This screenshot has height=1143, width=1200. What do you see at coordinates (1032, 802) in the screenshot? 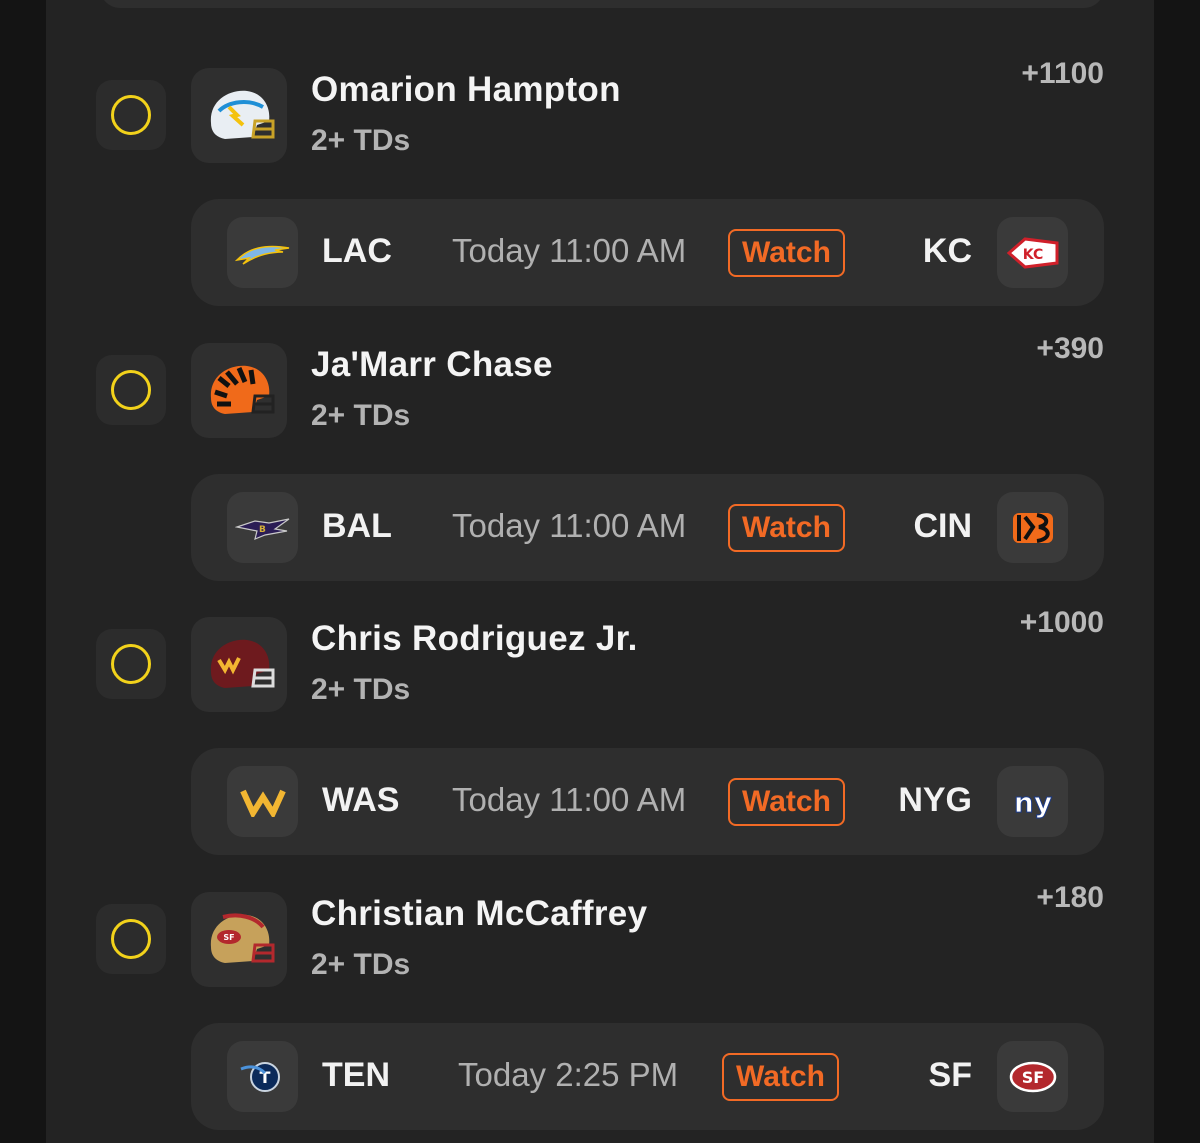
I see `svg-text: ny` at bounding box center [1032, 802].